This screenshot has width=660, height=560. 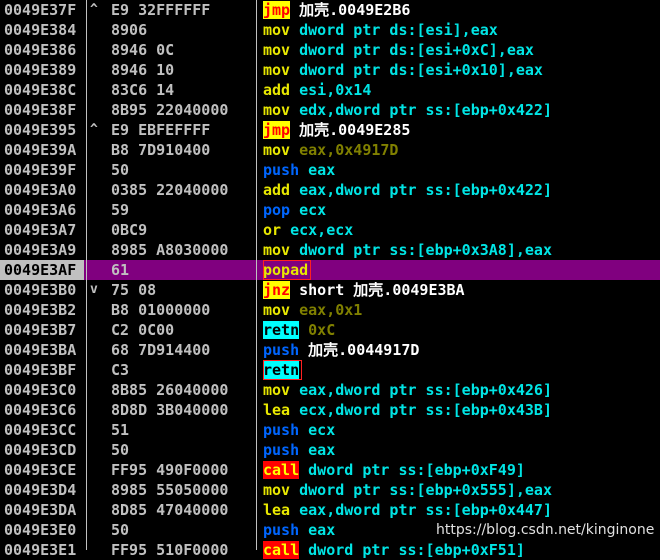 I want to click on hex-dump-cell: C3, so click(x=120, y=370).